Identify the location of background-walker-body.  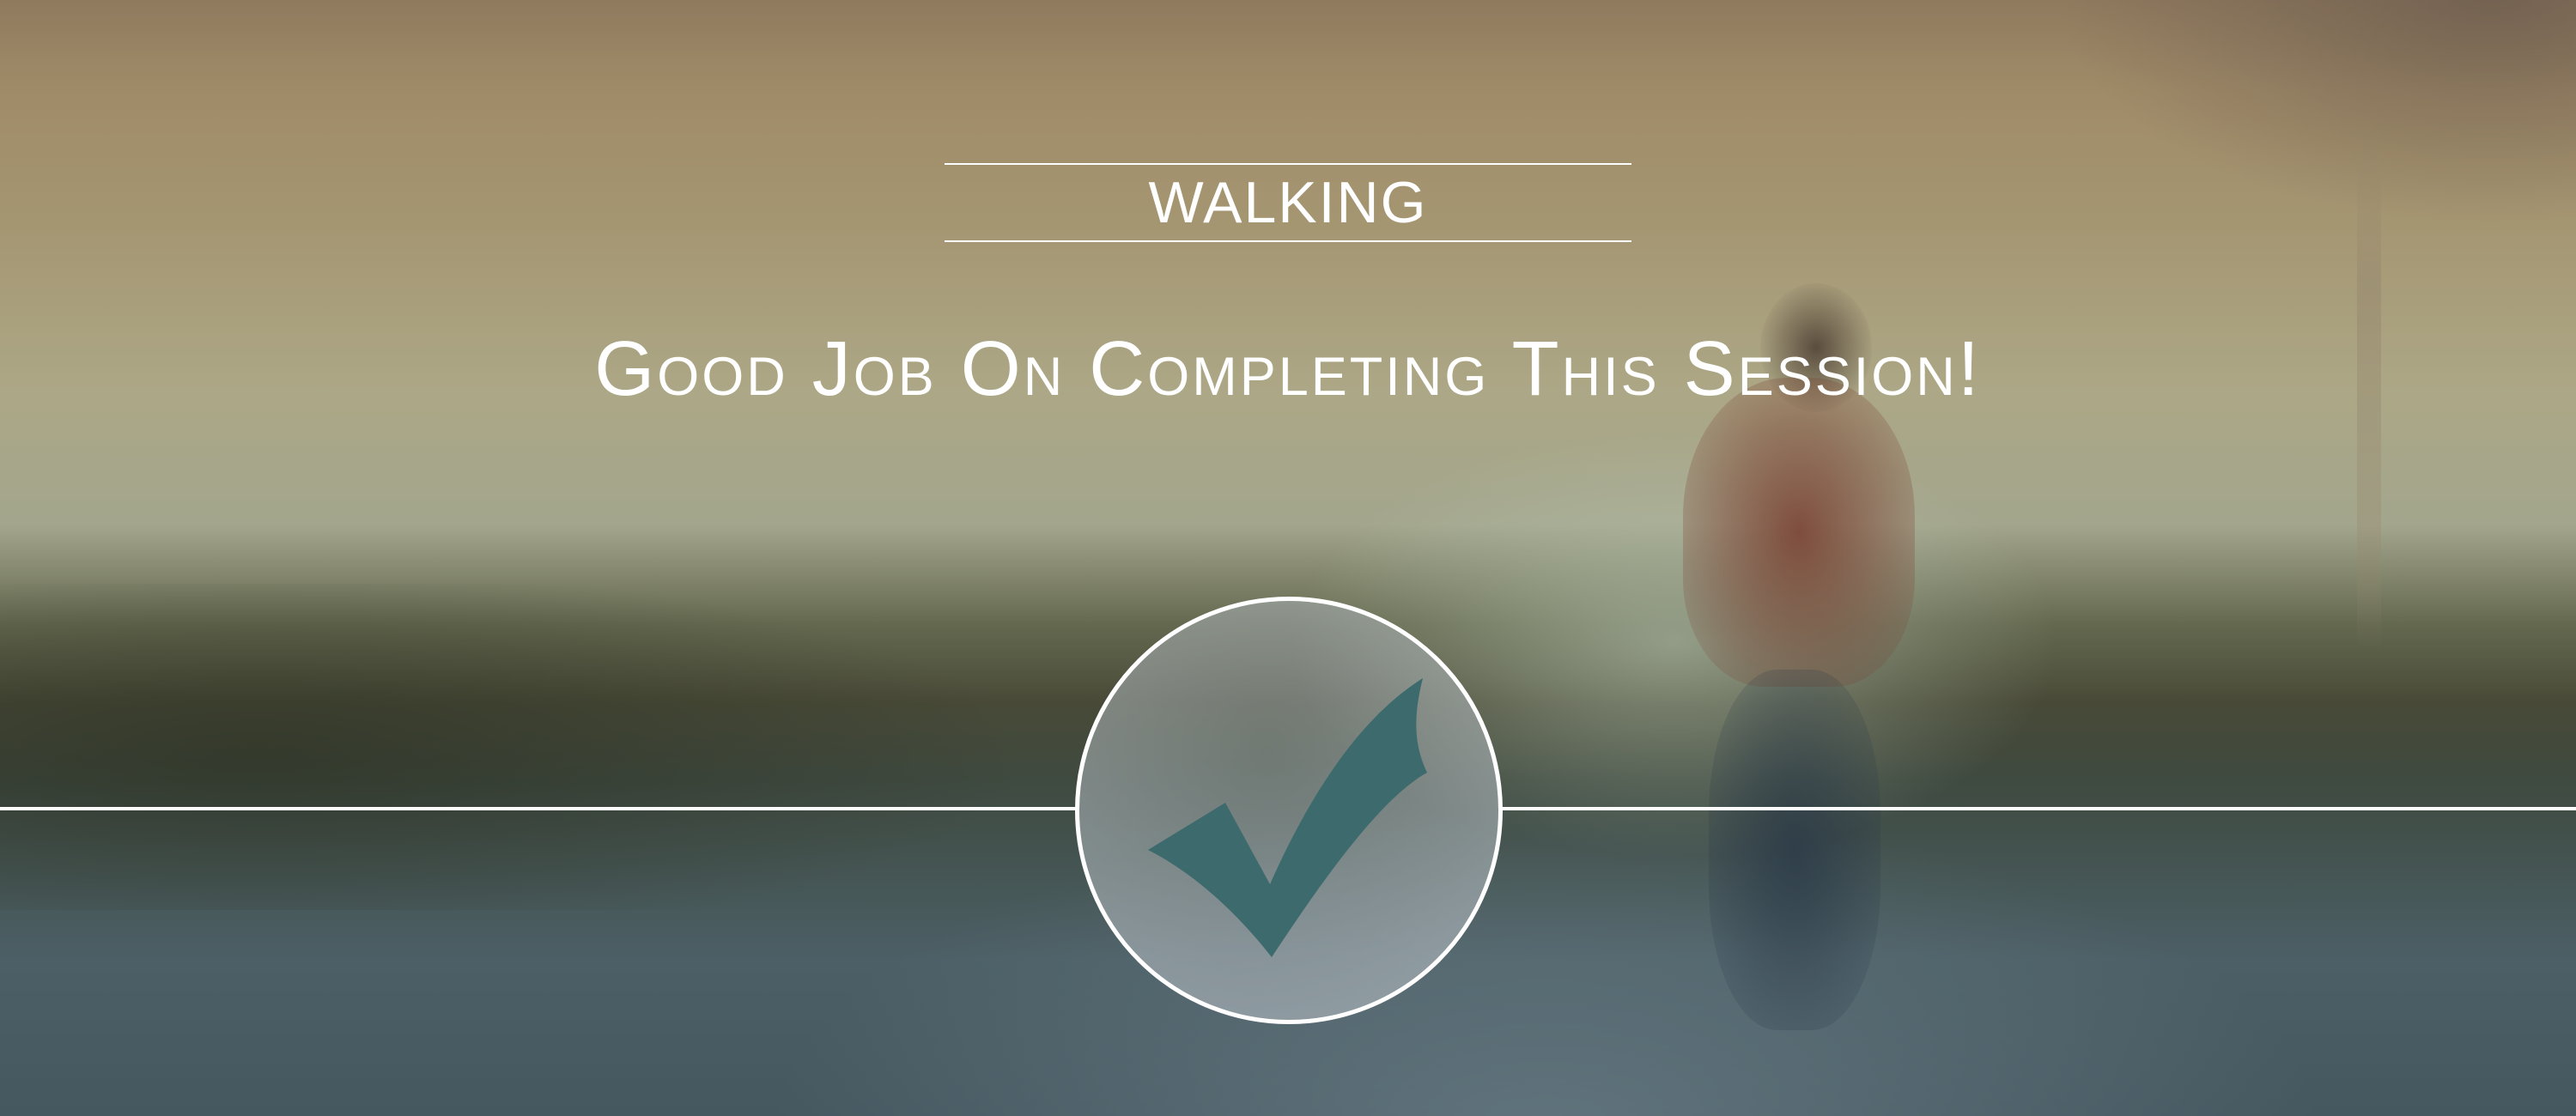
(1799, 532).